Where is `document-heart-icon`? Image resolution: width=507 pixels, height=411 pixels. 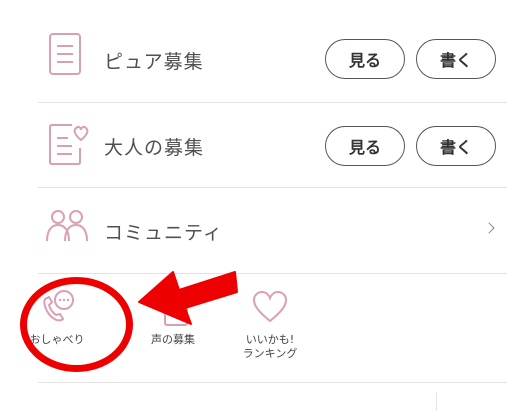
document-heart-icon is located at coordinates (70, 146).